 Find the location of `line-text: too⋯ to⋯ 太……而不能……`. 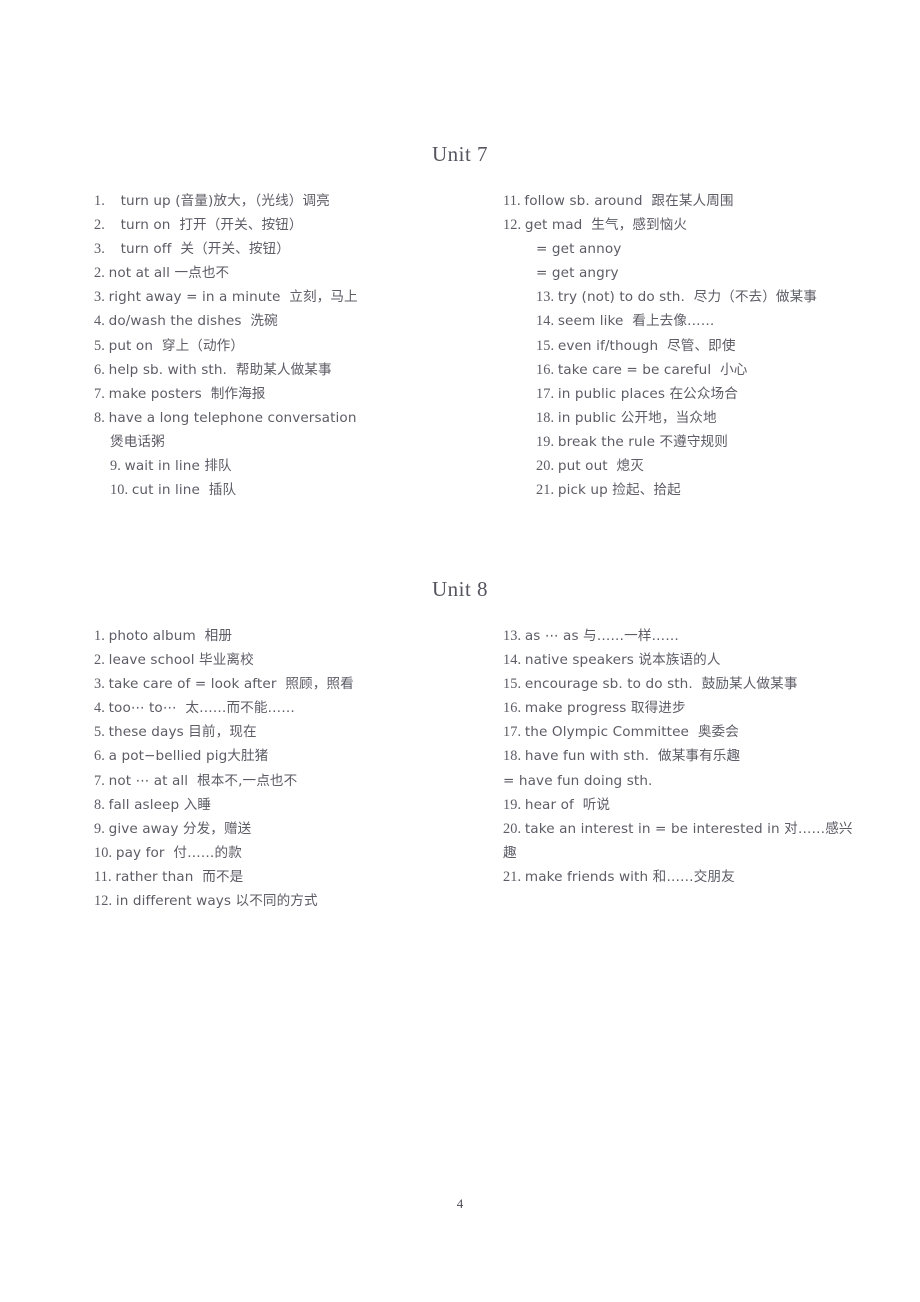

line-text: too⋯ to⋯ 太……而不能…… is located at coordinates (201, 708).